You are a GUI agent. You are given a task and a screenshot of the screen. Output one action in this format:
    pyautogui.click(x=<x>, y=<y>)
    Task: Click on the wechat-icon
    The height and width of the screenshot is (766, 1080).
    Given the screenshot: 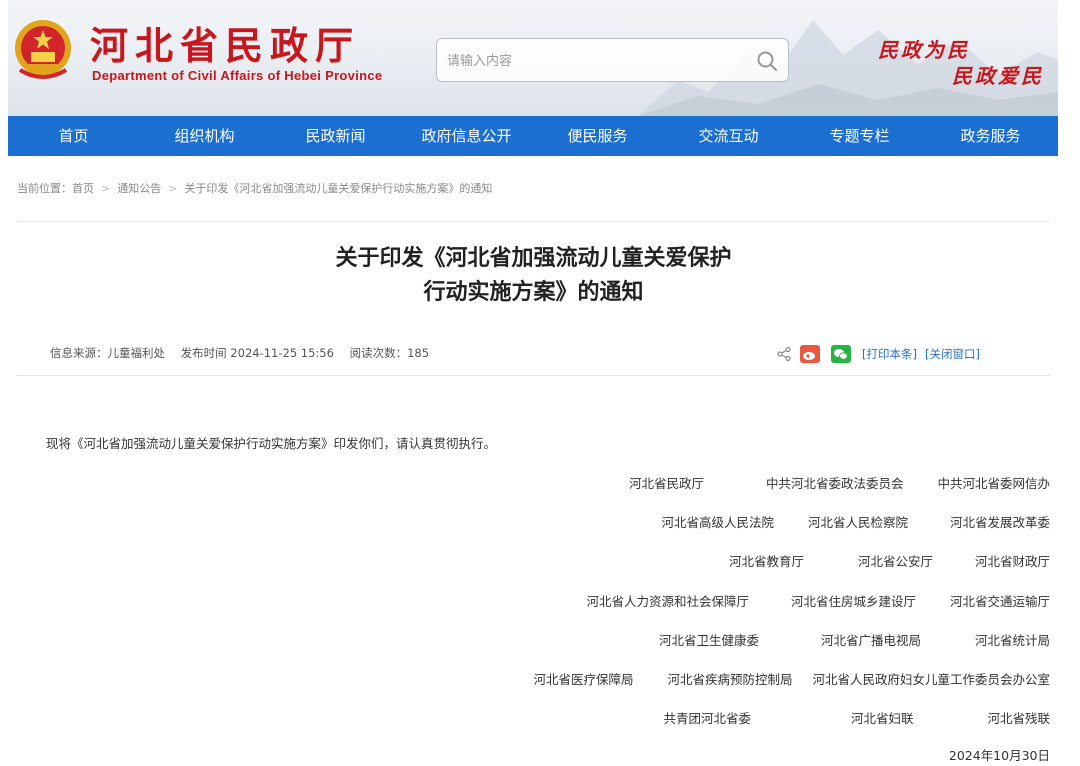 What is the action you would take?
    pyautogui.click(x=841, y=354)
    